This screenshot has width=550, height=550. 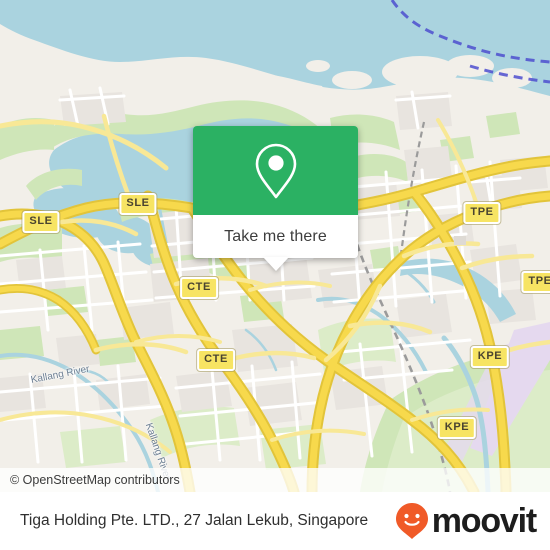 What do you see at coordinates (484, 521) in the screenshot?
I see `moovit-wordmark: moovit` at bounding box center [484, 521].